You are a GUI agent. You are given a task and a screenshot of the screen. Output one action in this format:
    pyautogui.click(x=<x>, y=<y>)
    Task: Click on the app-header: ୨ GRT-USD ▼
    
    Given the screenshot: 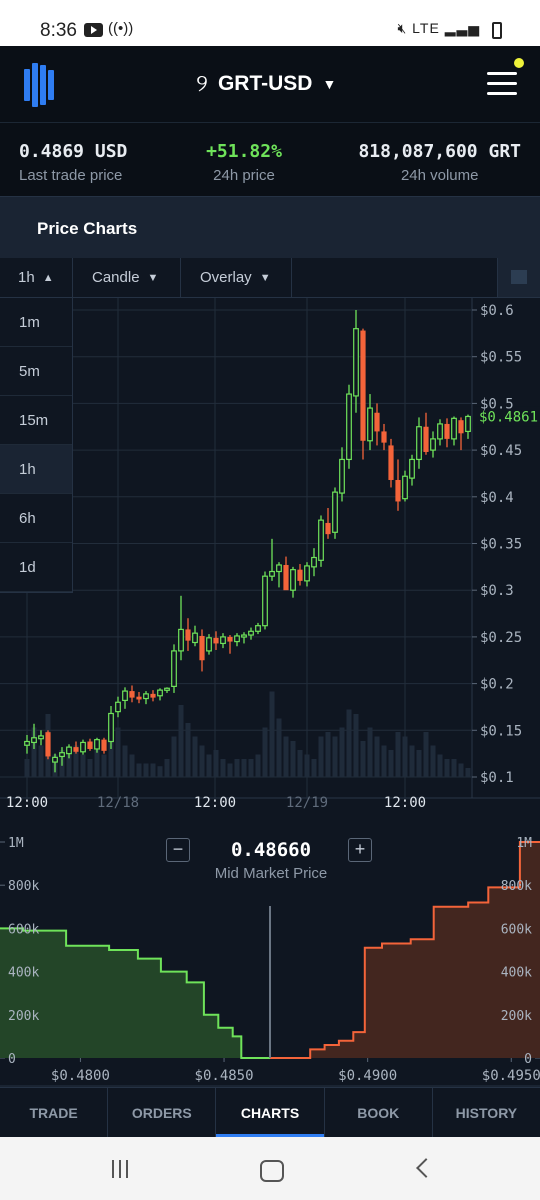 What is the action you would take?
    pyautogui.click(x=270, y=84)
    